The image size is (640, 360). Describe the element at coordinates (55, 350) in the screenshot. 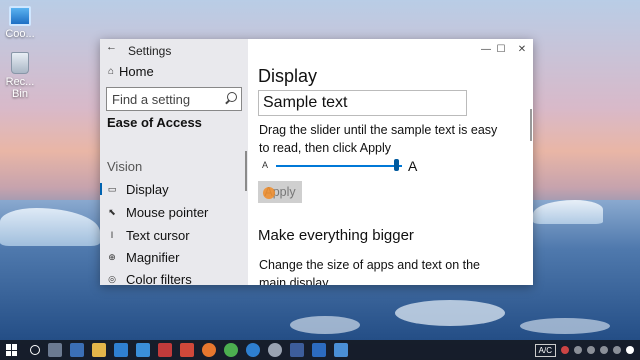

I see `task-view-icon` at that location.